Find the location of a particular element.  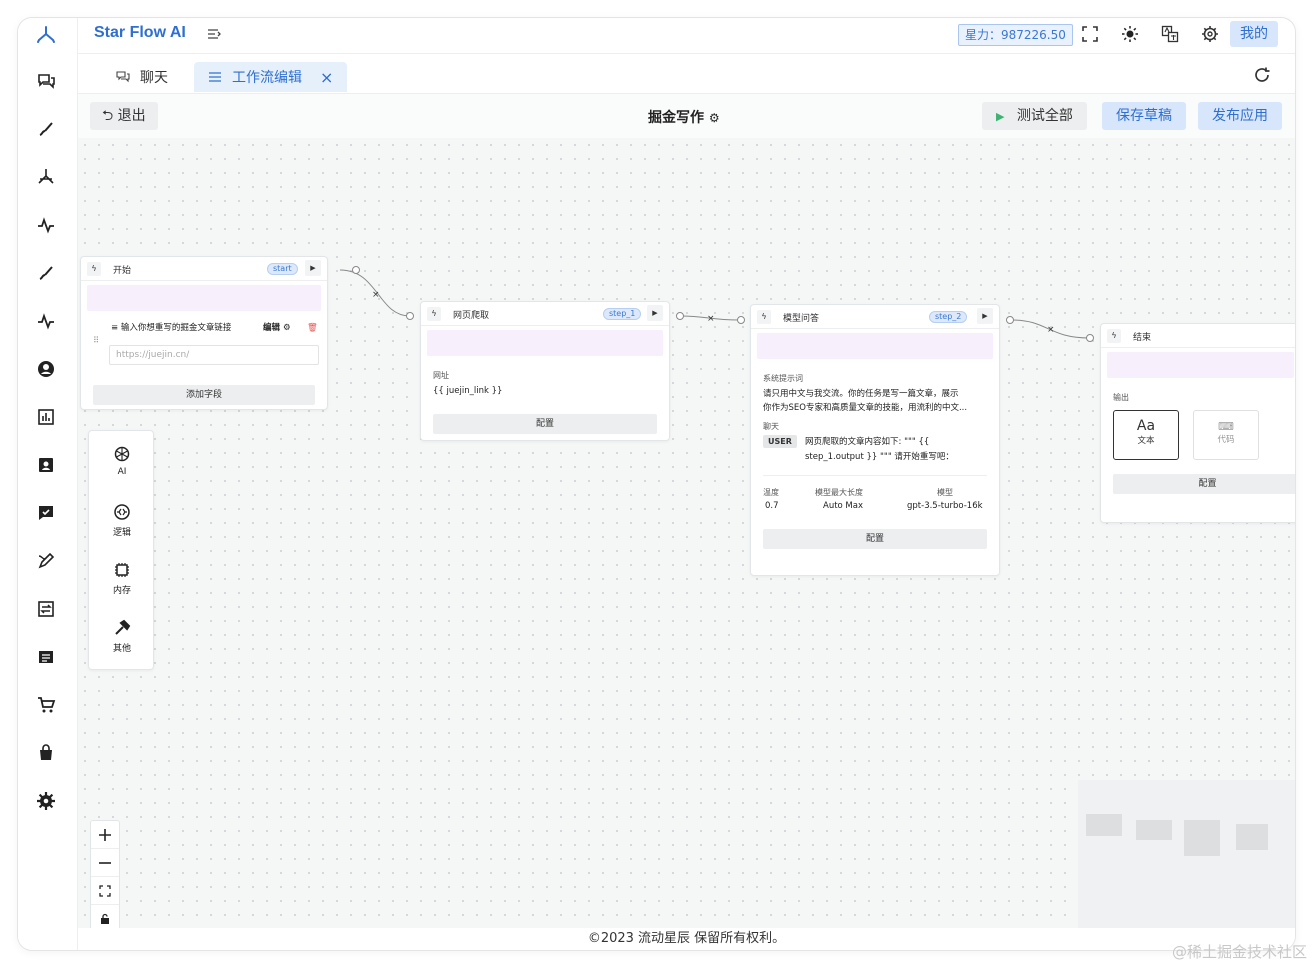

hammer-icon is located at coordinates (123, 627).